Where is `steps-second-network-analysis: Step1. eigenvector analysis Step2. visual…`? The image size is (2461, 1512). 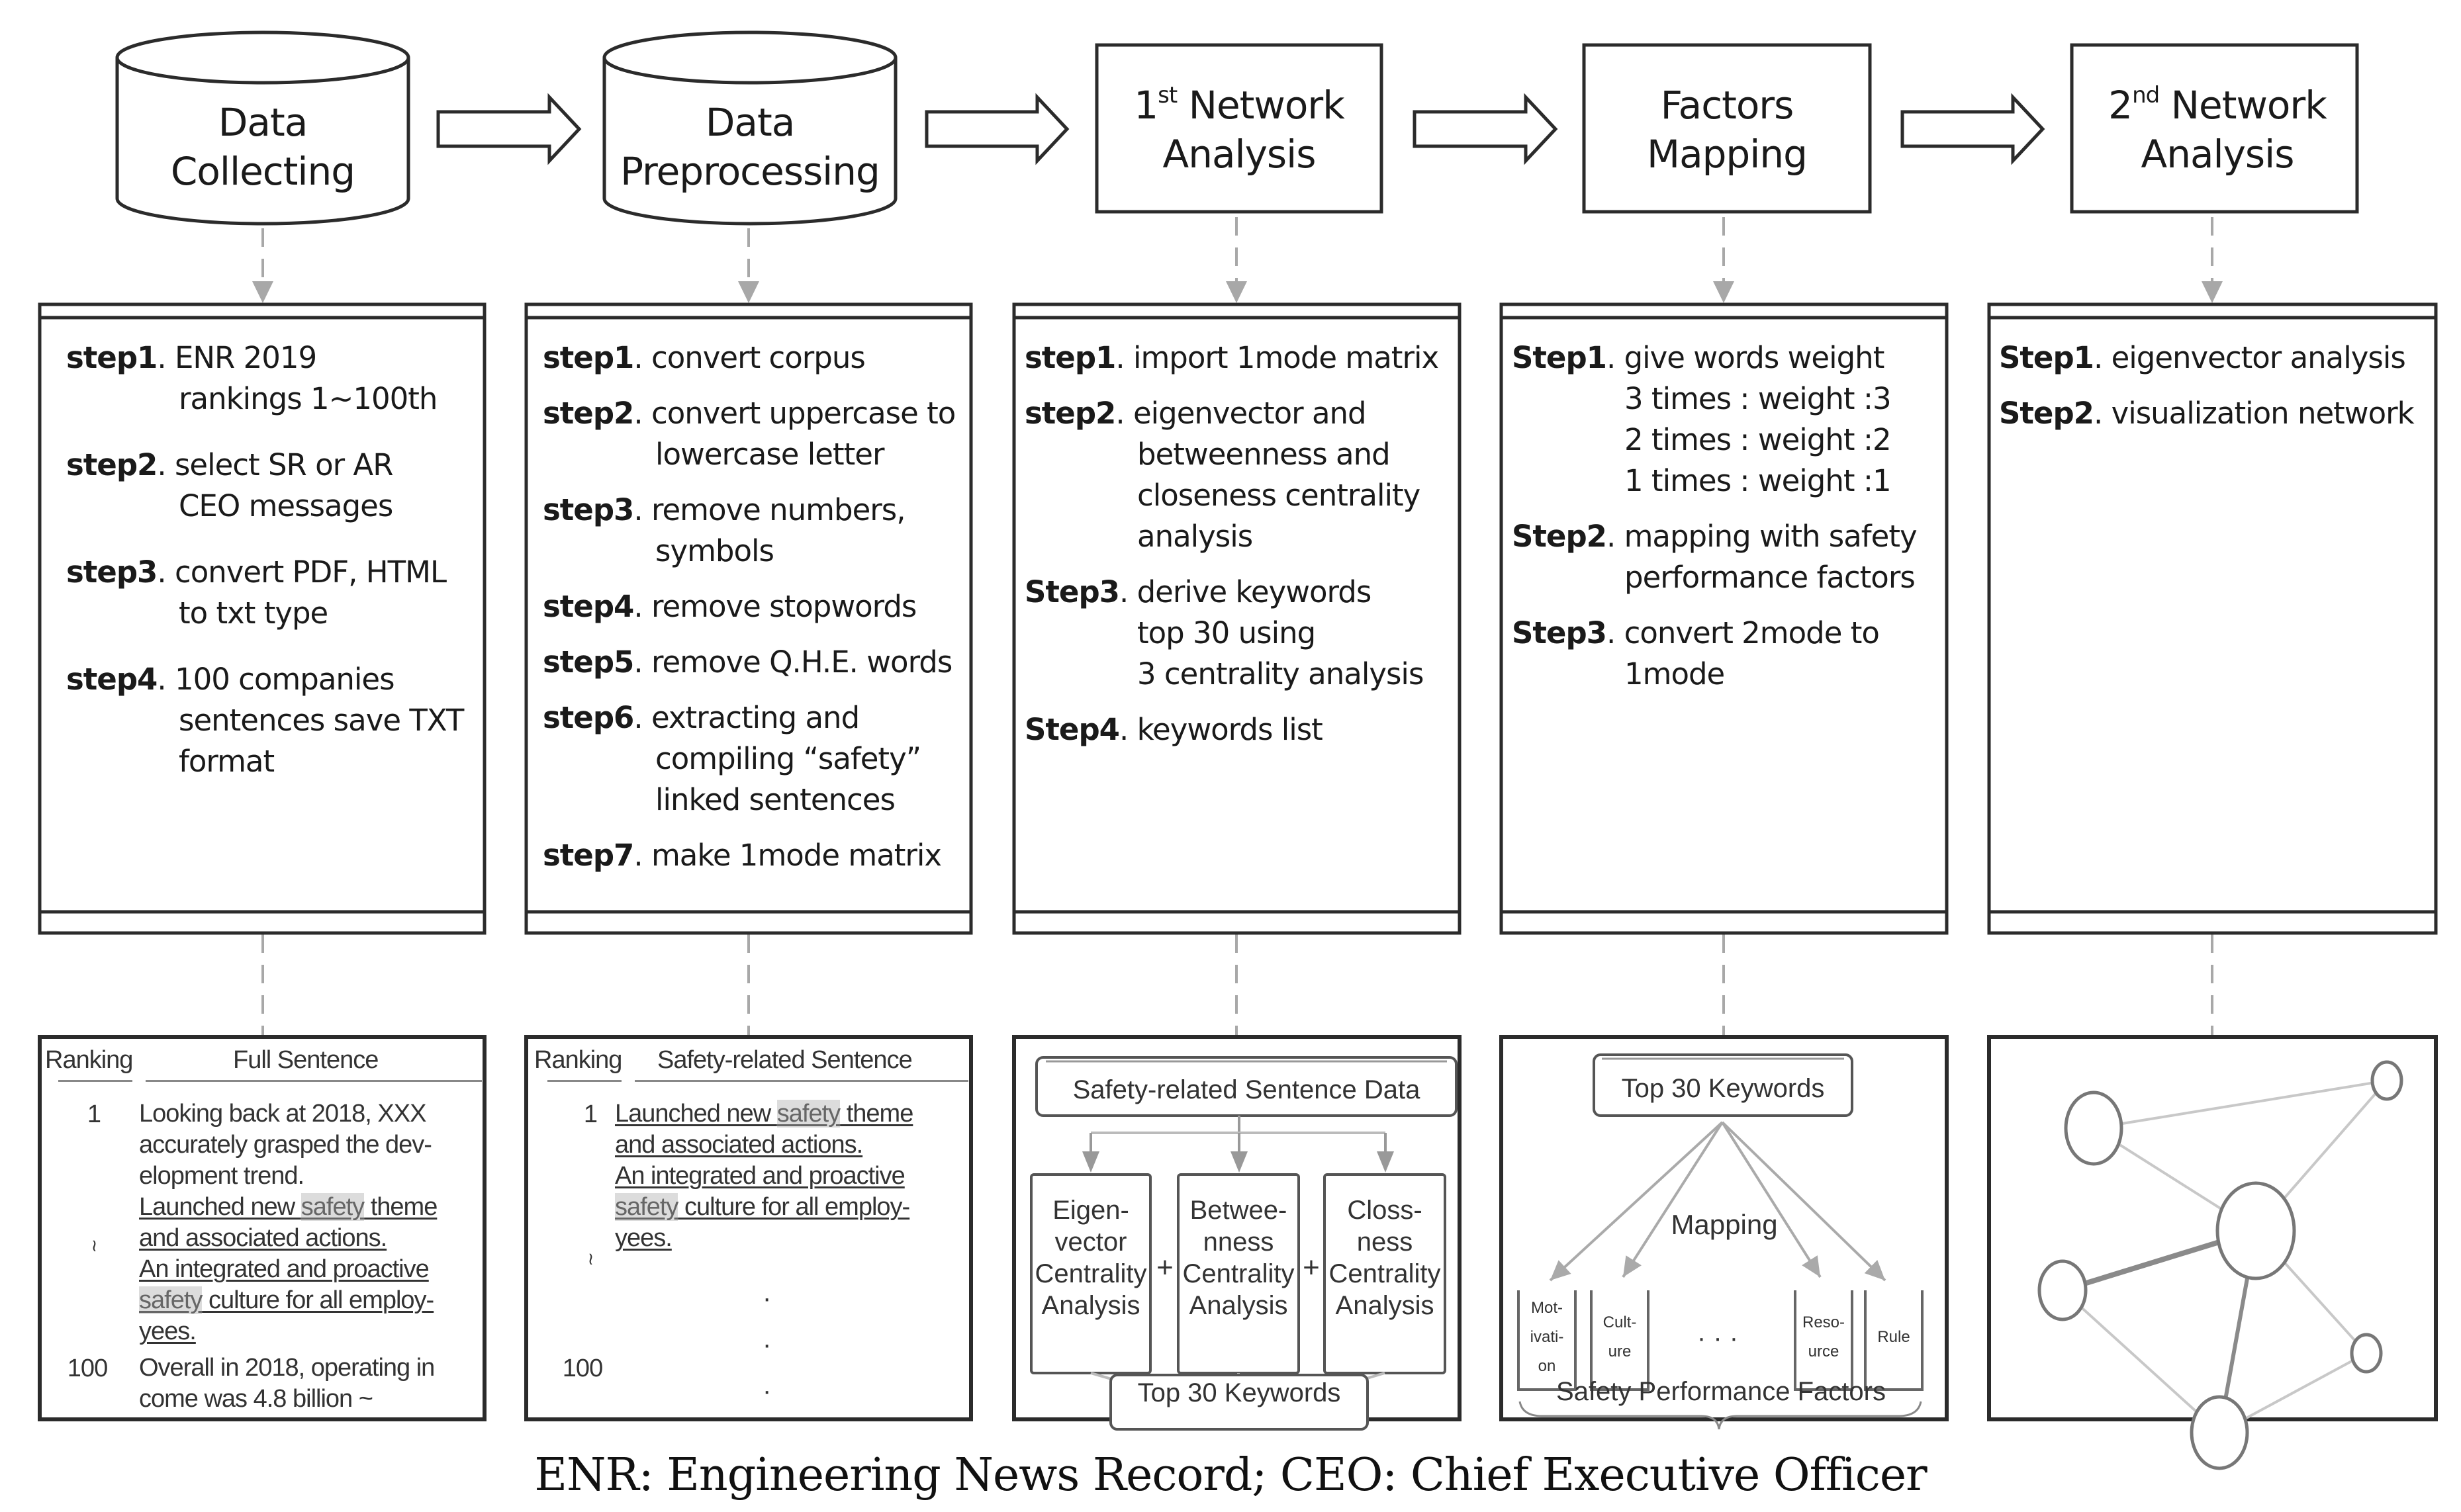
steps-second-network-analysis: Step1. eigenvector analysis Step2. visual… is located at coordinates (2220, 393).